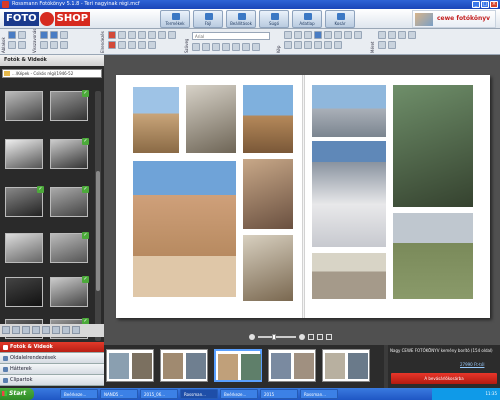 This screenshot has height=400, width=500. I want to click on rotate-icon, so click(46, 330).